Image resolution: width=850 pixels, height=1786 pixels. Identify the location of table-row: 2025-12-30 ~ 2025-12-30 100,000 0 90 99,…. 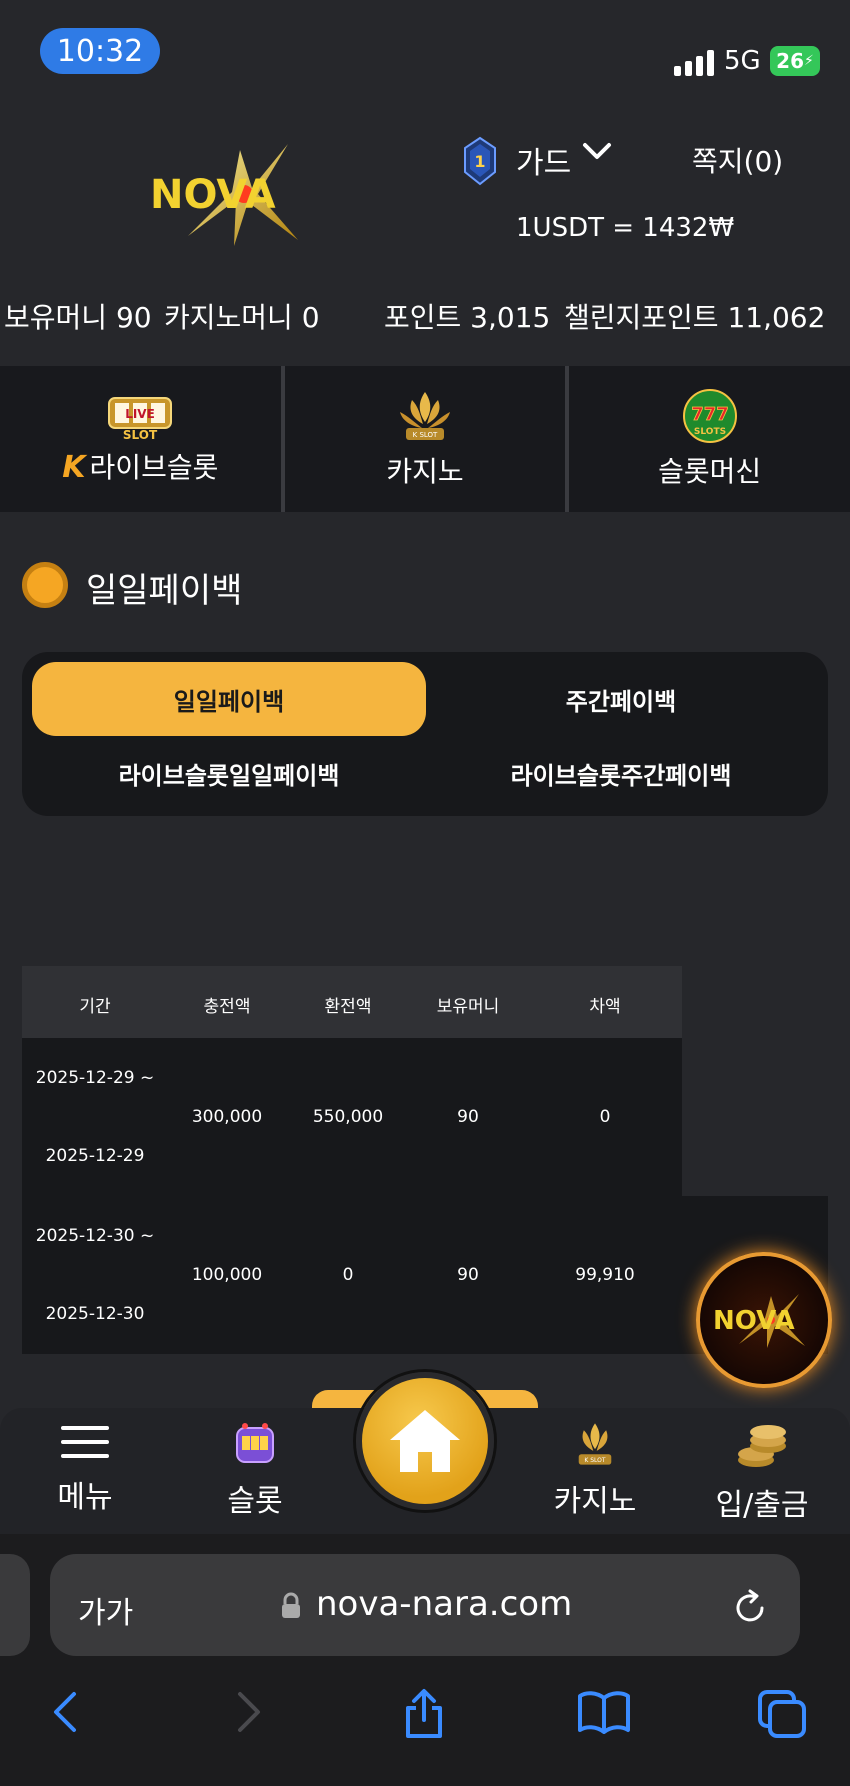
(352, 1275).